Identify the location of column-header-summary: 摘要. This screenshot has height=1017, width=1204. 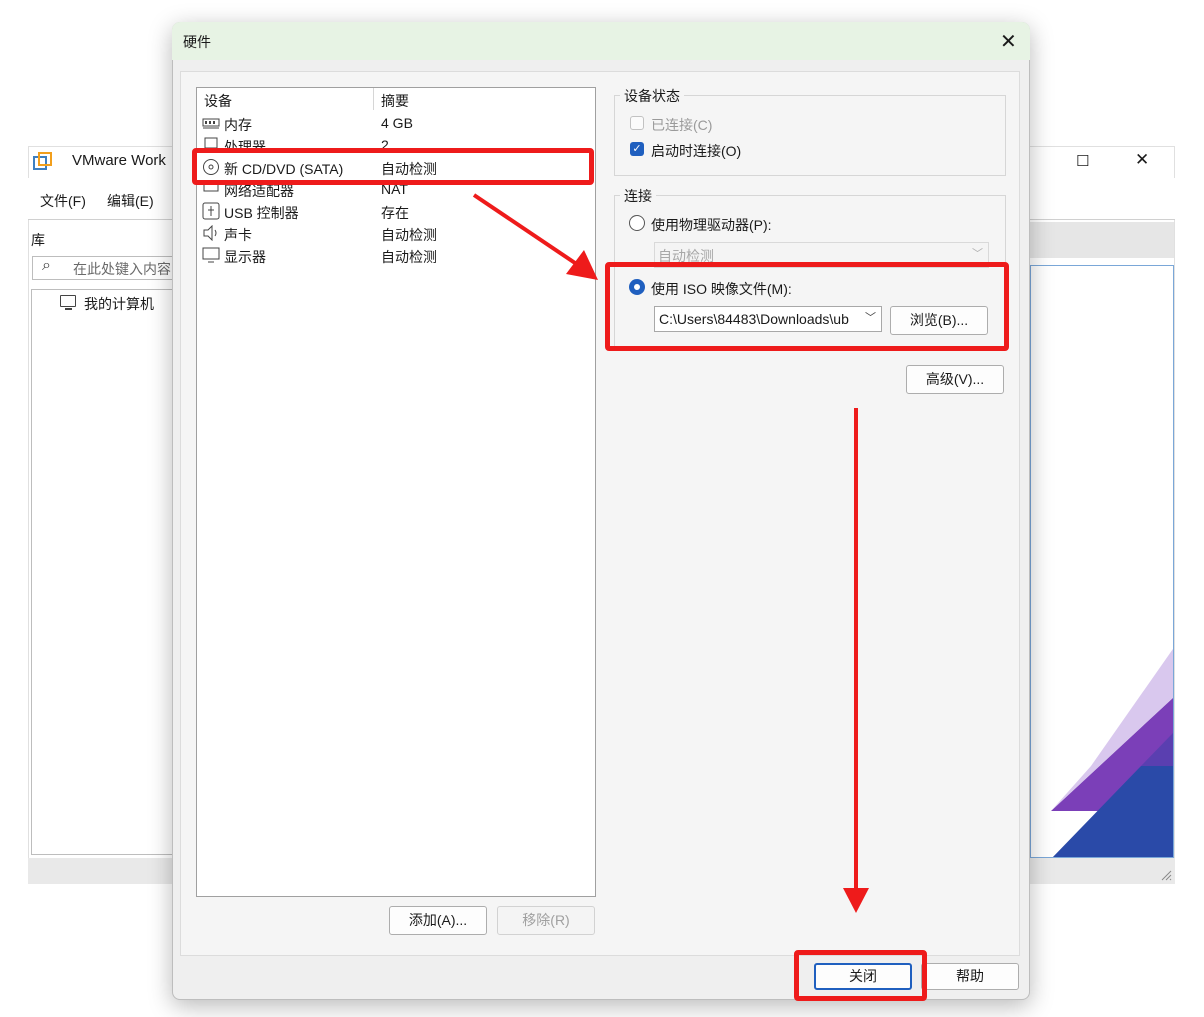
(395, 101).